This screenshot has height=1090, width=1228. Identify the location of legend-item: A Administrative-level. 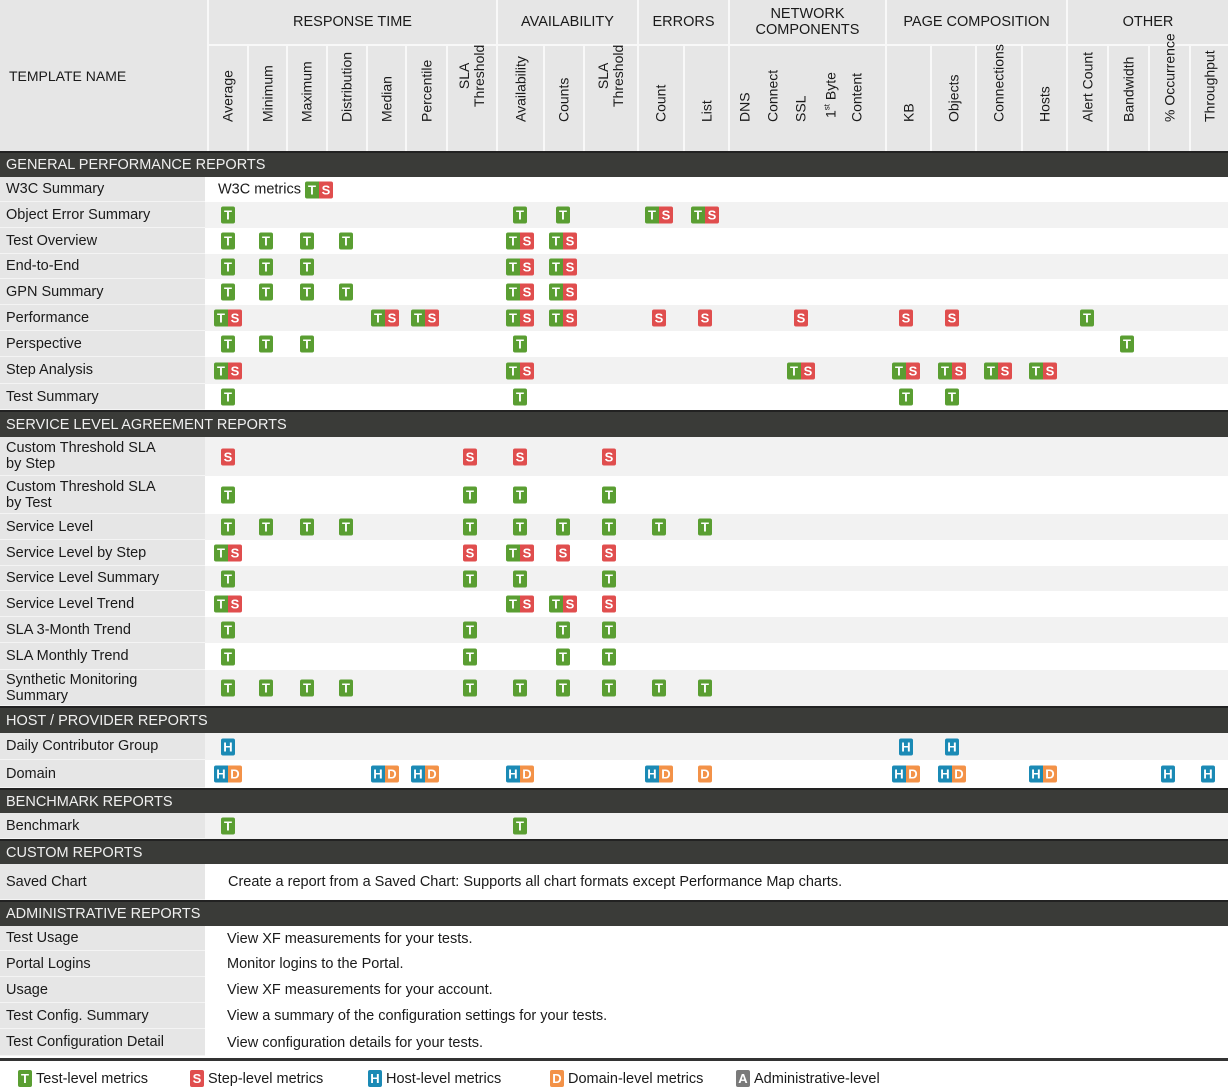
(808, 1078).